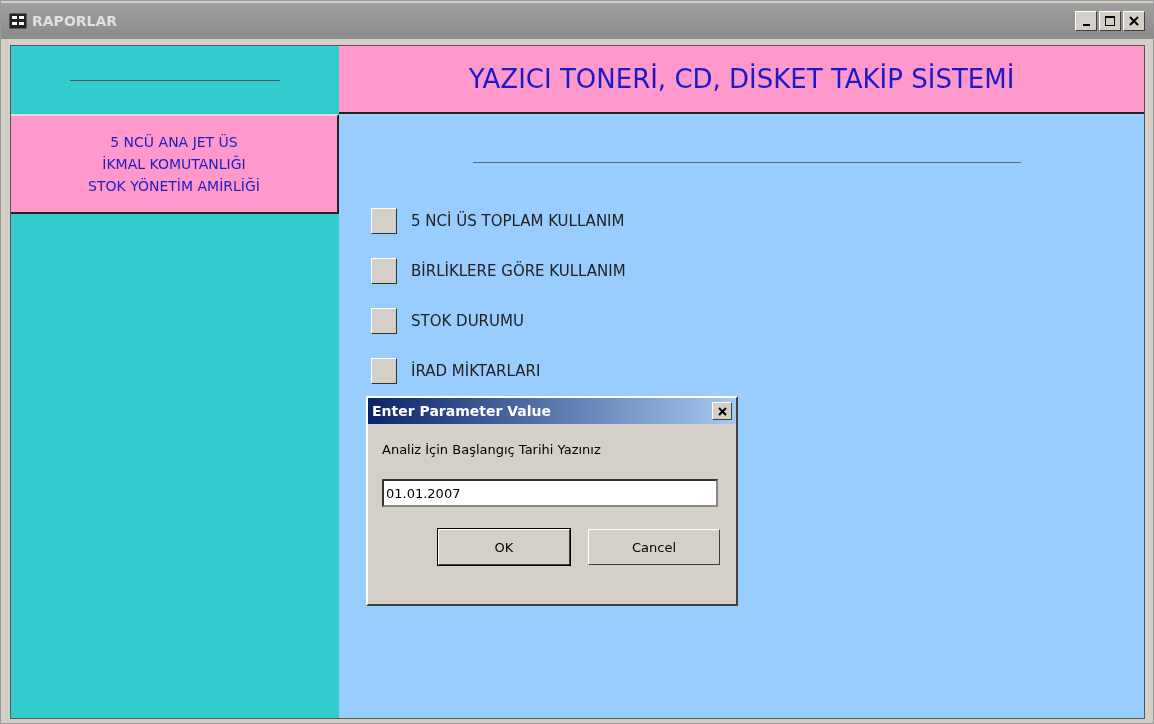 The image size is (1154, 724). Describe the element at coordinates (75, 21) in the screenshot. I see `window-title: RAPORLAR` at that location.